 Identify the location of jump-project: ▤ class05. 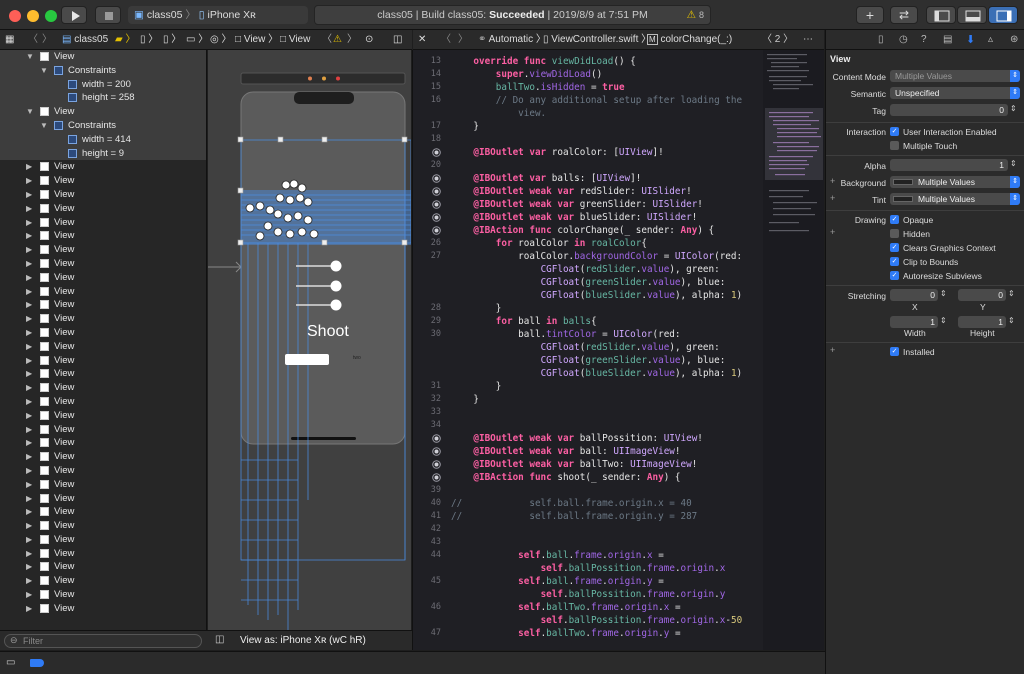
(85, 39).